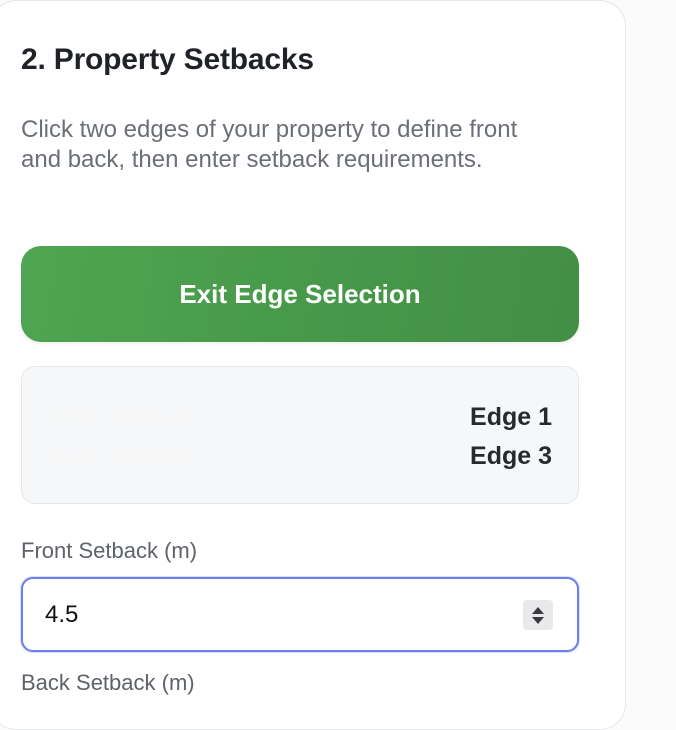 The image size is (676, 730). What do you see at coordinates (285, 614) in the screenshot?
I see `front-setback-input` at bounding box center [285, 614].